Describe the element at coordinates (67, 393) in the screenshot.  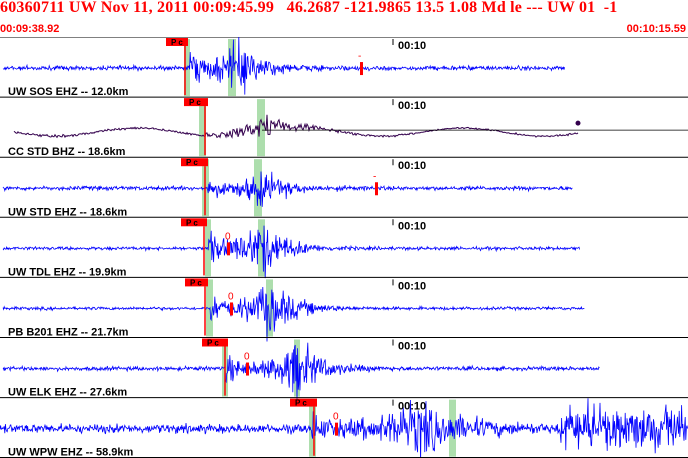
I see `station-label: UW ELK EHZ -- 27.6km` at that location.